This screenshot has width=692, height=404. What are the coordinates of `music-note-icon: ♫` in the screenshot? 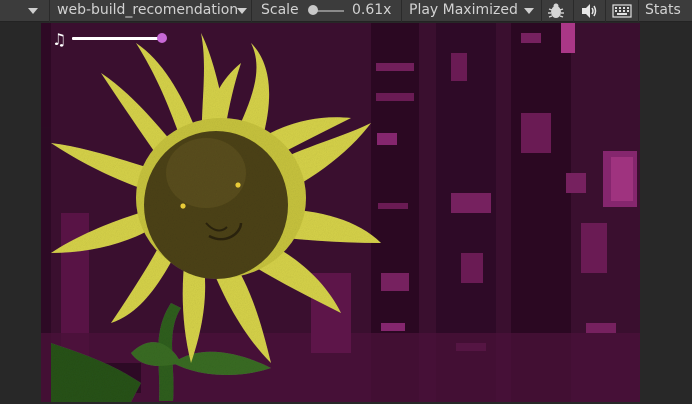 It's located at (59, 39).